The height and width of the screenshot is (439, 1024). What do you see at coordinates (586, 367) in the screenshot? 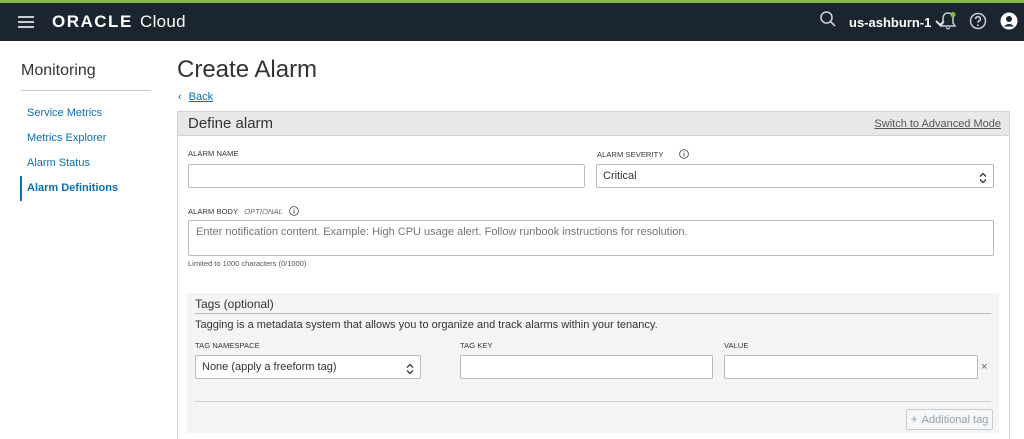
I see `tag-key-input` at bounding box center [586, 367].